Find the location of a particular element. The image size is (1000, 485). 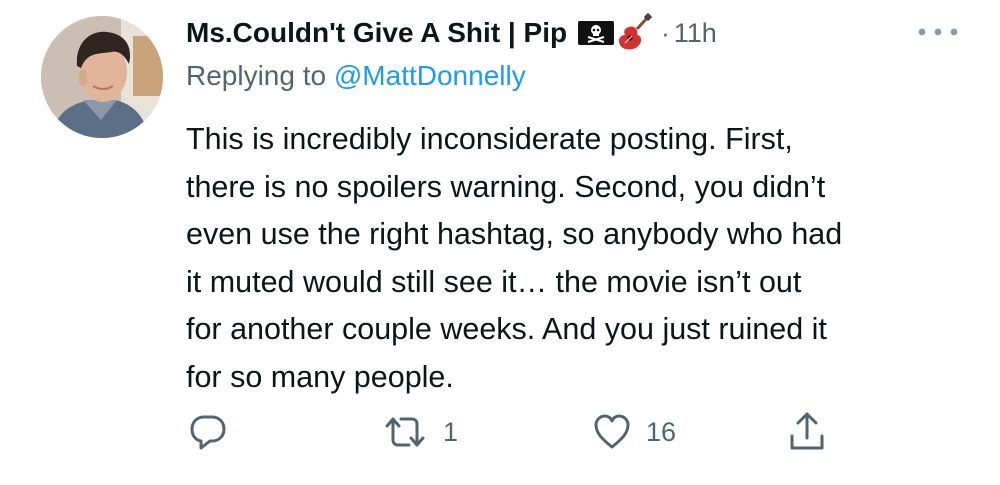

guitar-icon is located at coordinates (635, 31).